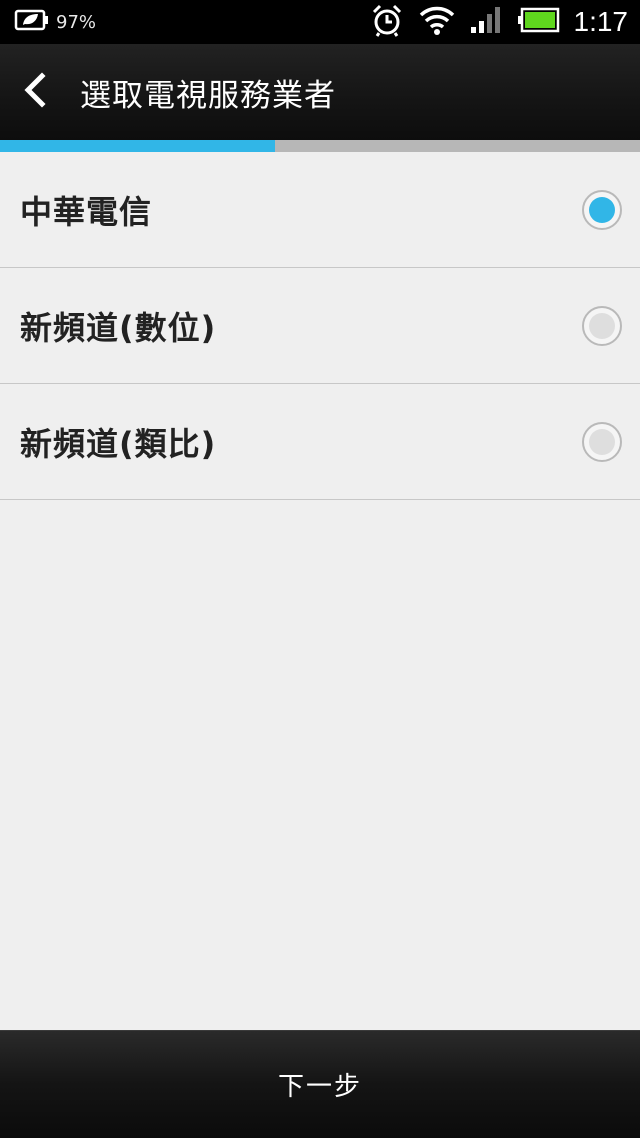 The image size is (640, 1138). What do you see at coordinates (437, 22) in the screenshot?
I see `wifi-icon` at bounding box center [437, 22].